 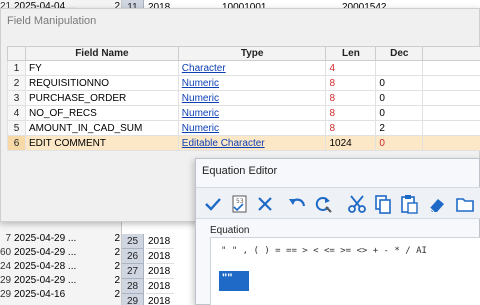 I want to click on table-row: 26 2018, so click(x=158, y=256).